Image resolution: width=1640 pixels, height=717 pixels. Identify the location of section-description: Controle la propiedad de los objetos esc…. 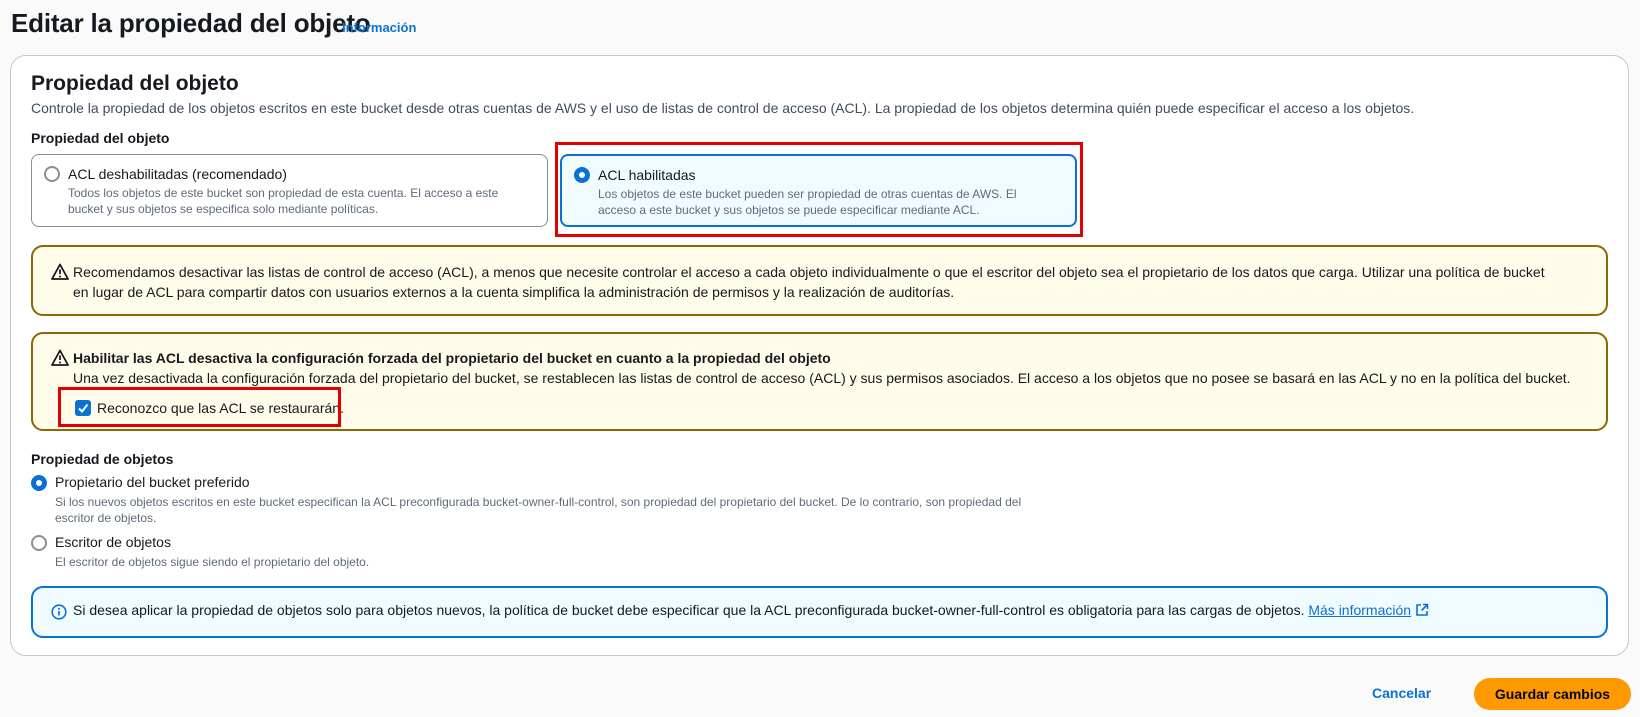
(723, 108).